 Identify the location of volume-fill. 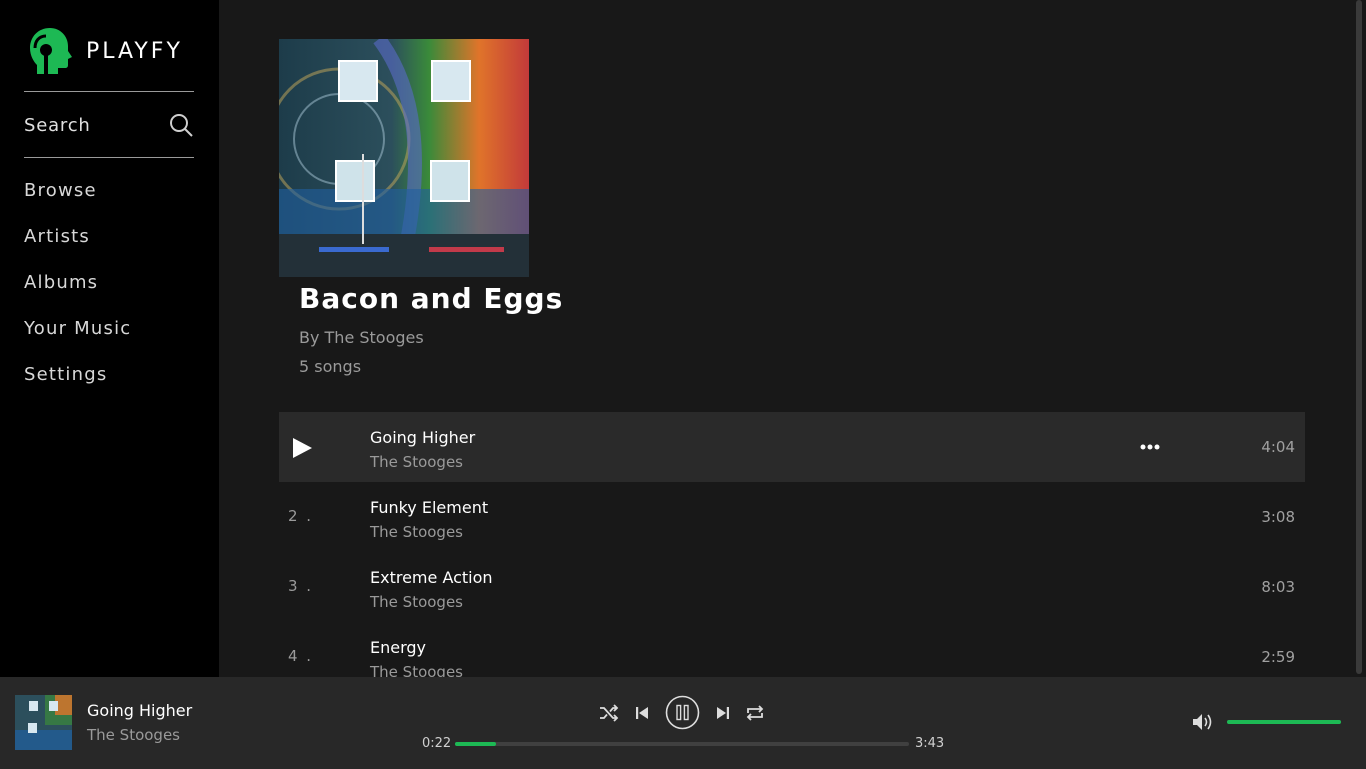
(1284, 722).